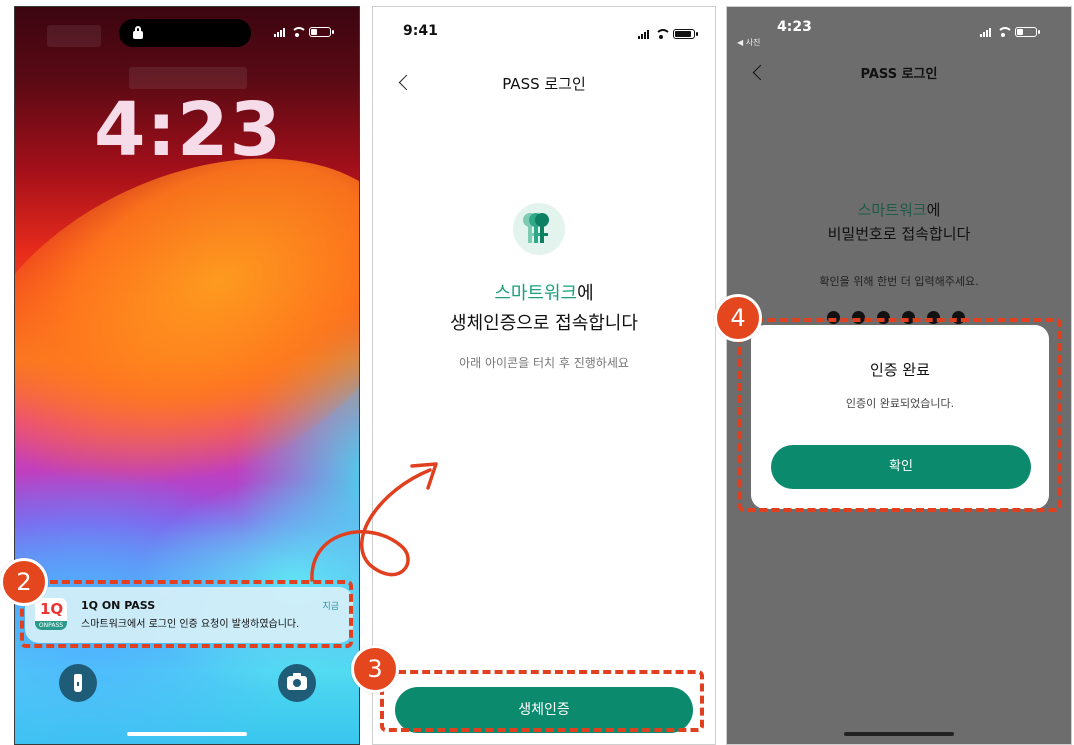 This screenshot has height=745, width=1074. I want to click on flashlight-icon, so click(78, 683).